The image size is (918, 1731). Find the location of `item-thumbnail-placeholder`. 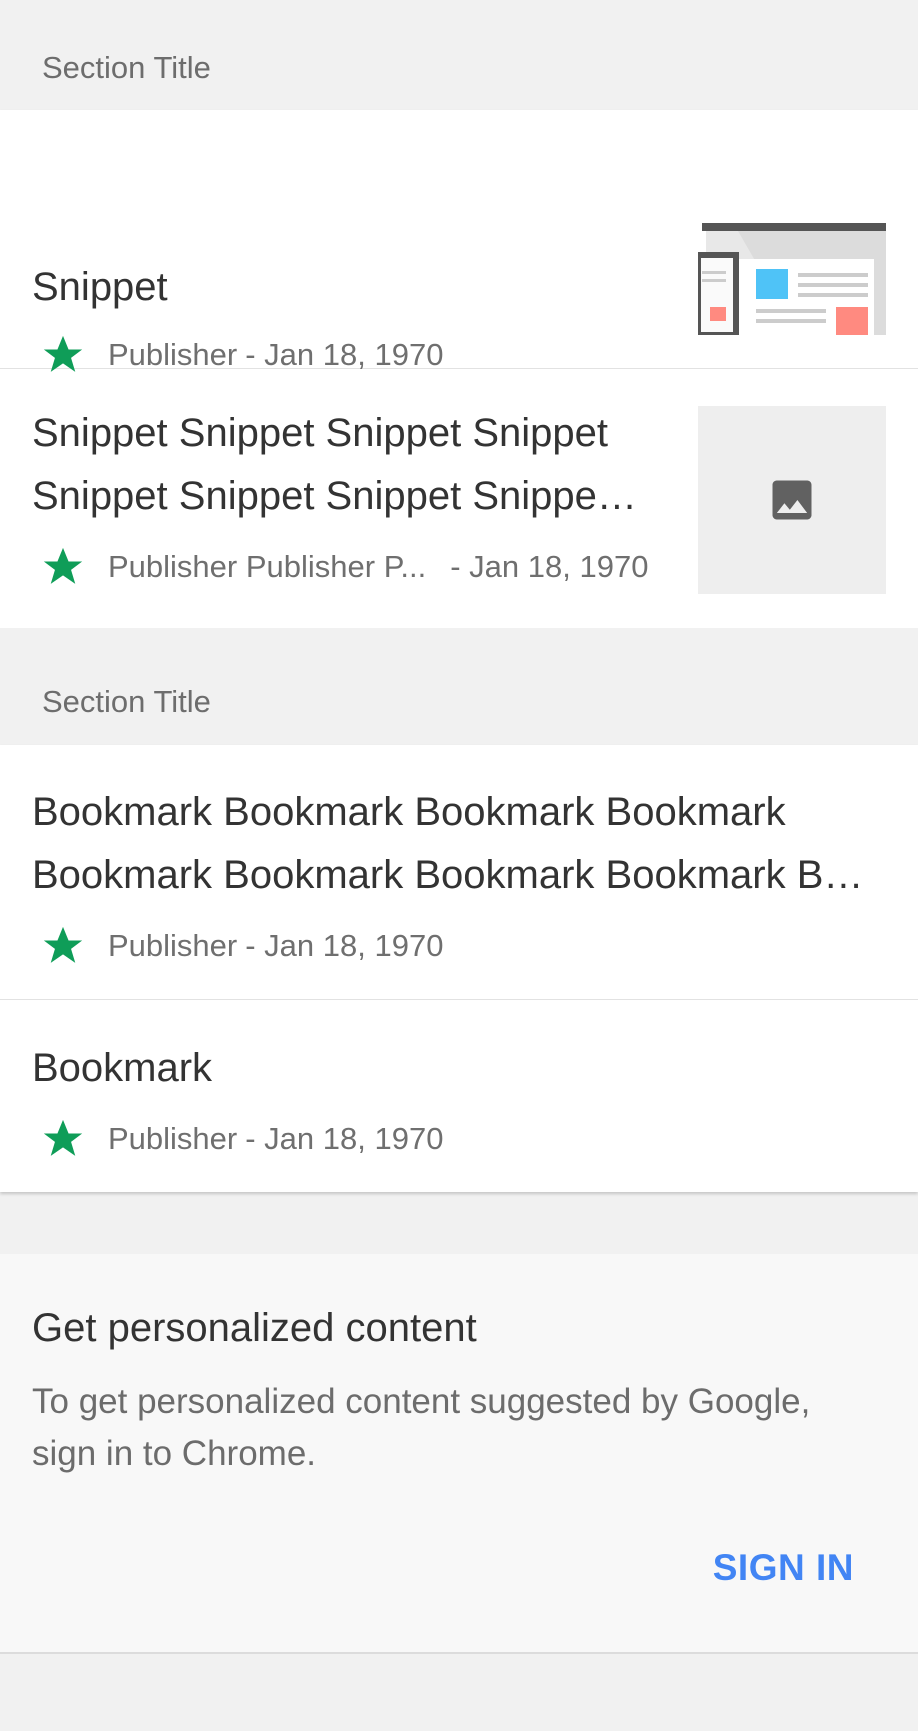

item-thumbnail-placeholder is located at coordinates (792, 500).